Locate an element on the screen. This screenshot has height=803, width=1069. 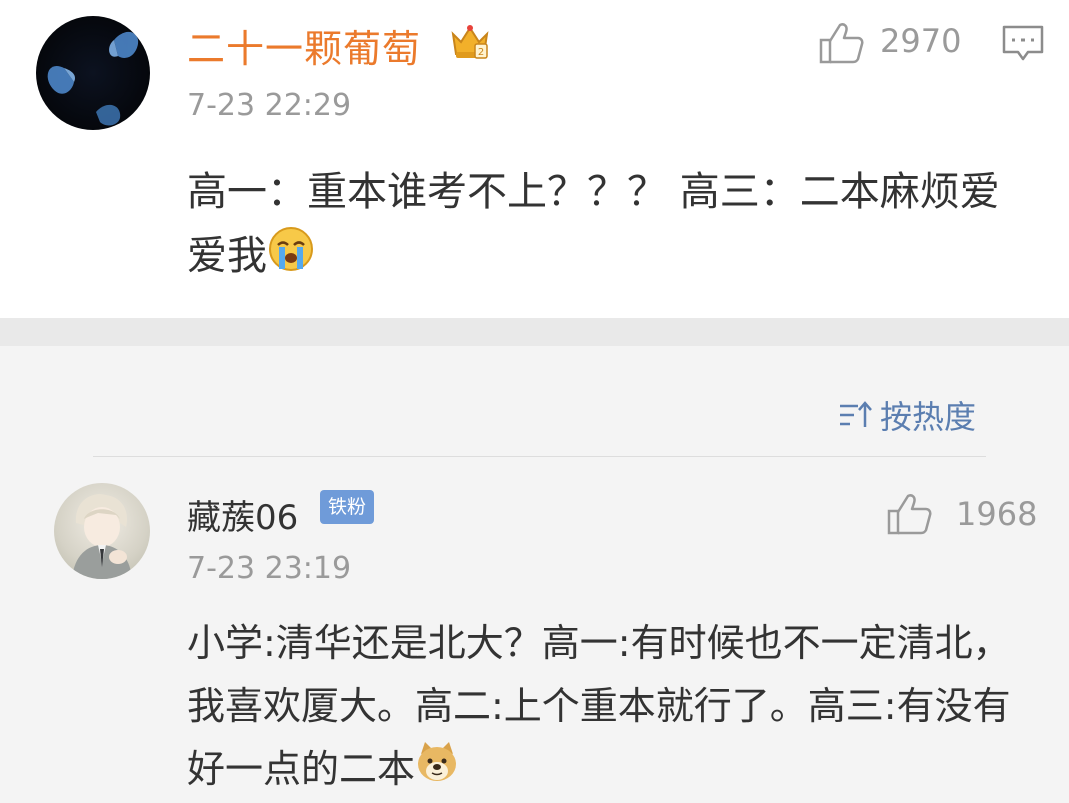
username: 二十一颗葡萄 is located at coordinates (304, 45).